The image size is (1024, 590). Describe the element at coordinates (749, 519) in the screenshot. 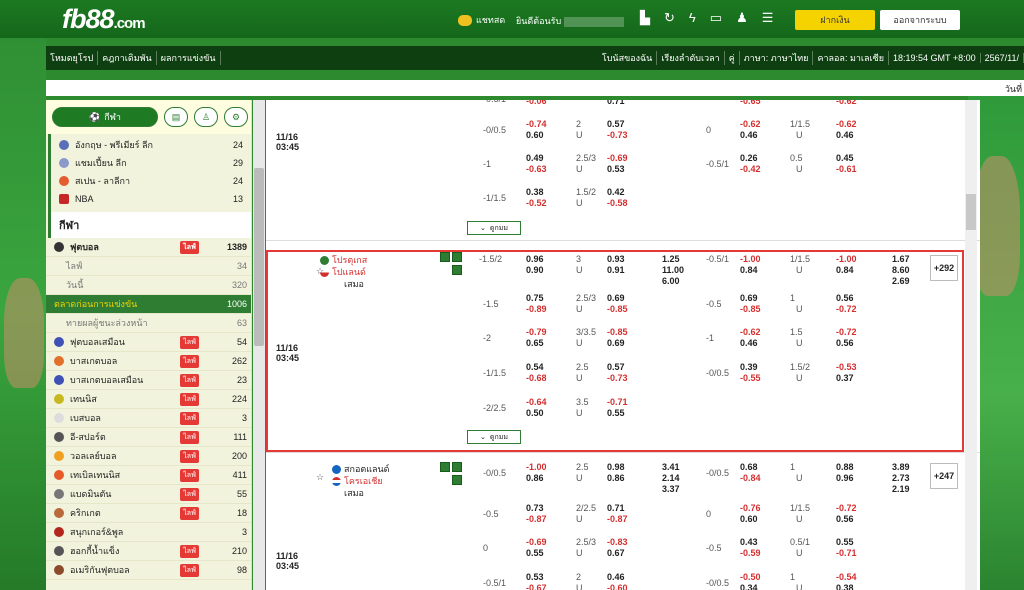

I see `odds-away-1h: 0.60` at that location.